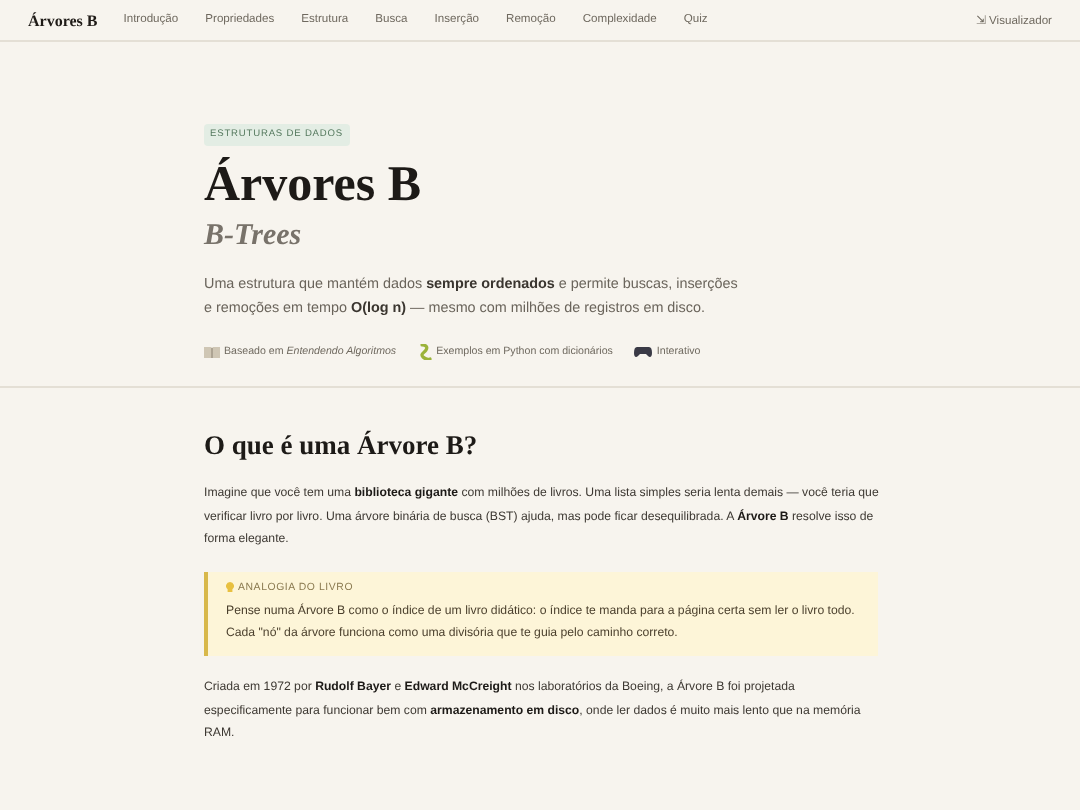 The image size is (1080, 810). Describe the element at coordinates (342, 446) in the screenshot. I see `section-heading: O que é uma Árvore B?` at that location.